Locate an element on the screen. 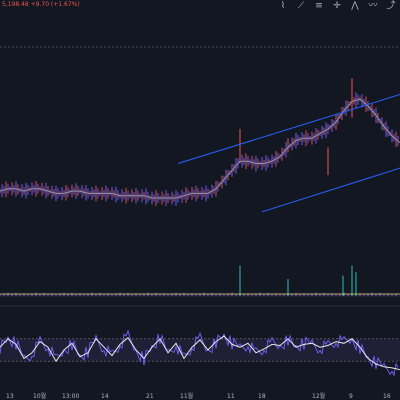  x-axis-tick-label: 18 is located at coordinates (262, 396).